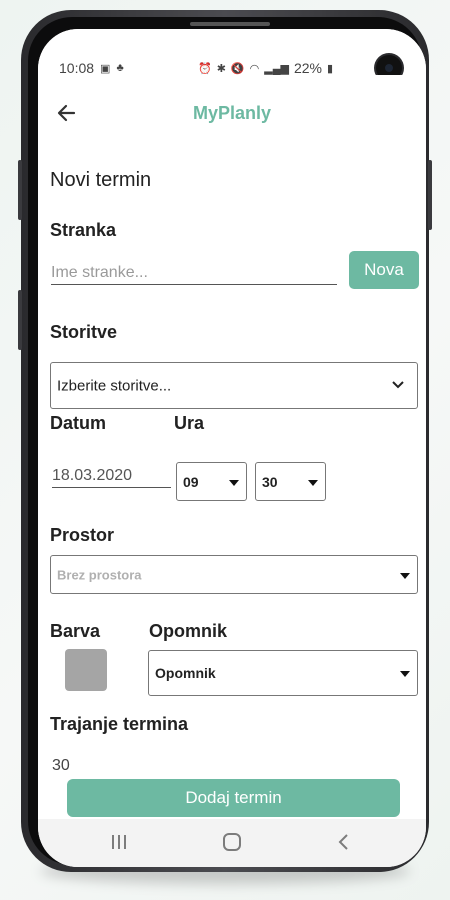 Image resolution: width=450 pixels, height=900 pixels. Describe the element at coordinates (233, 798) in the screenshot. I see `add-appointment-button: Dodaj termin` at that location.